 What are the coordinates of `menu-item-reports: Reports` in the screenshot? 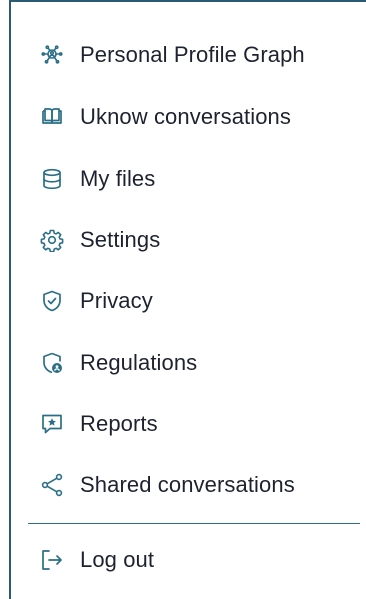 It's located at (99, 424).